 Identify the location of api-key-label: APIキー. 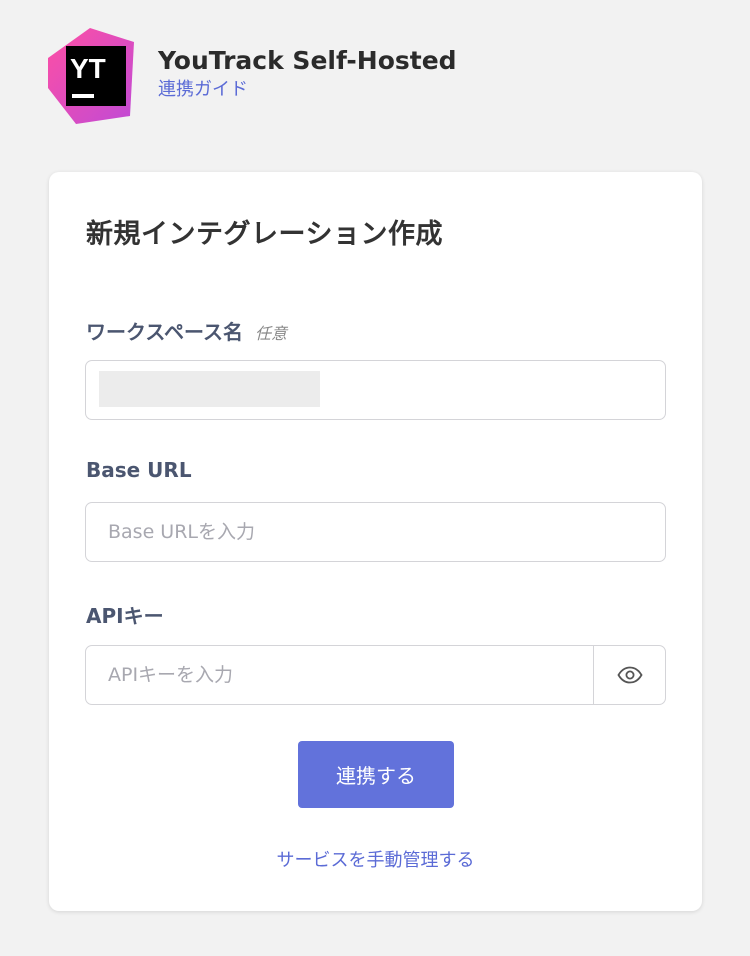
(125, 616).